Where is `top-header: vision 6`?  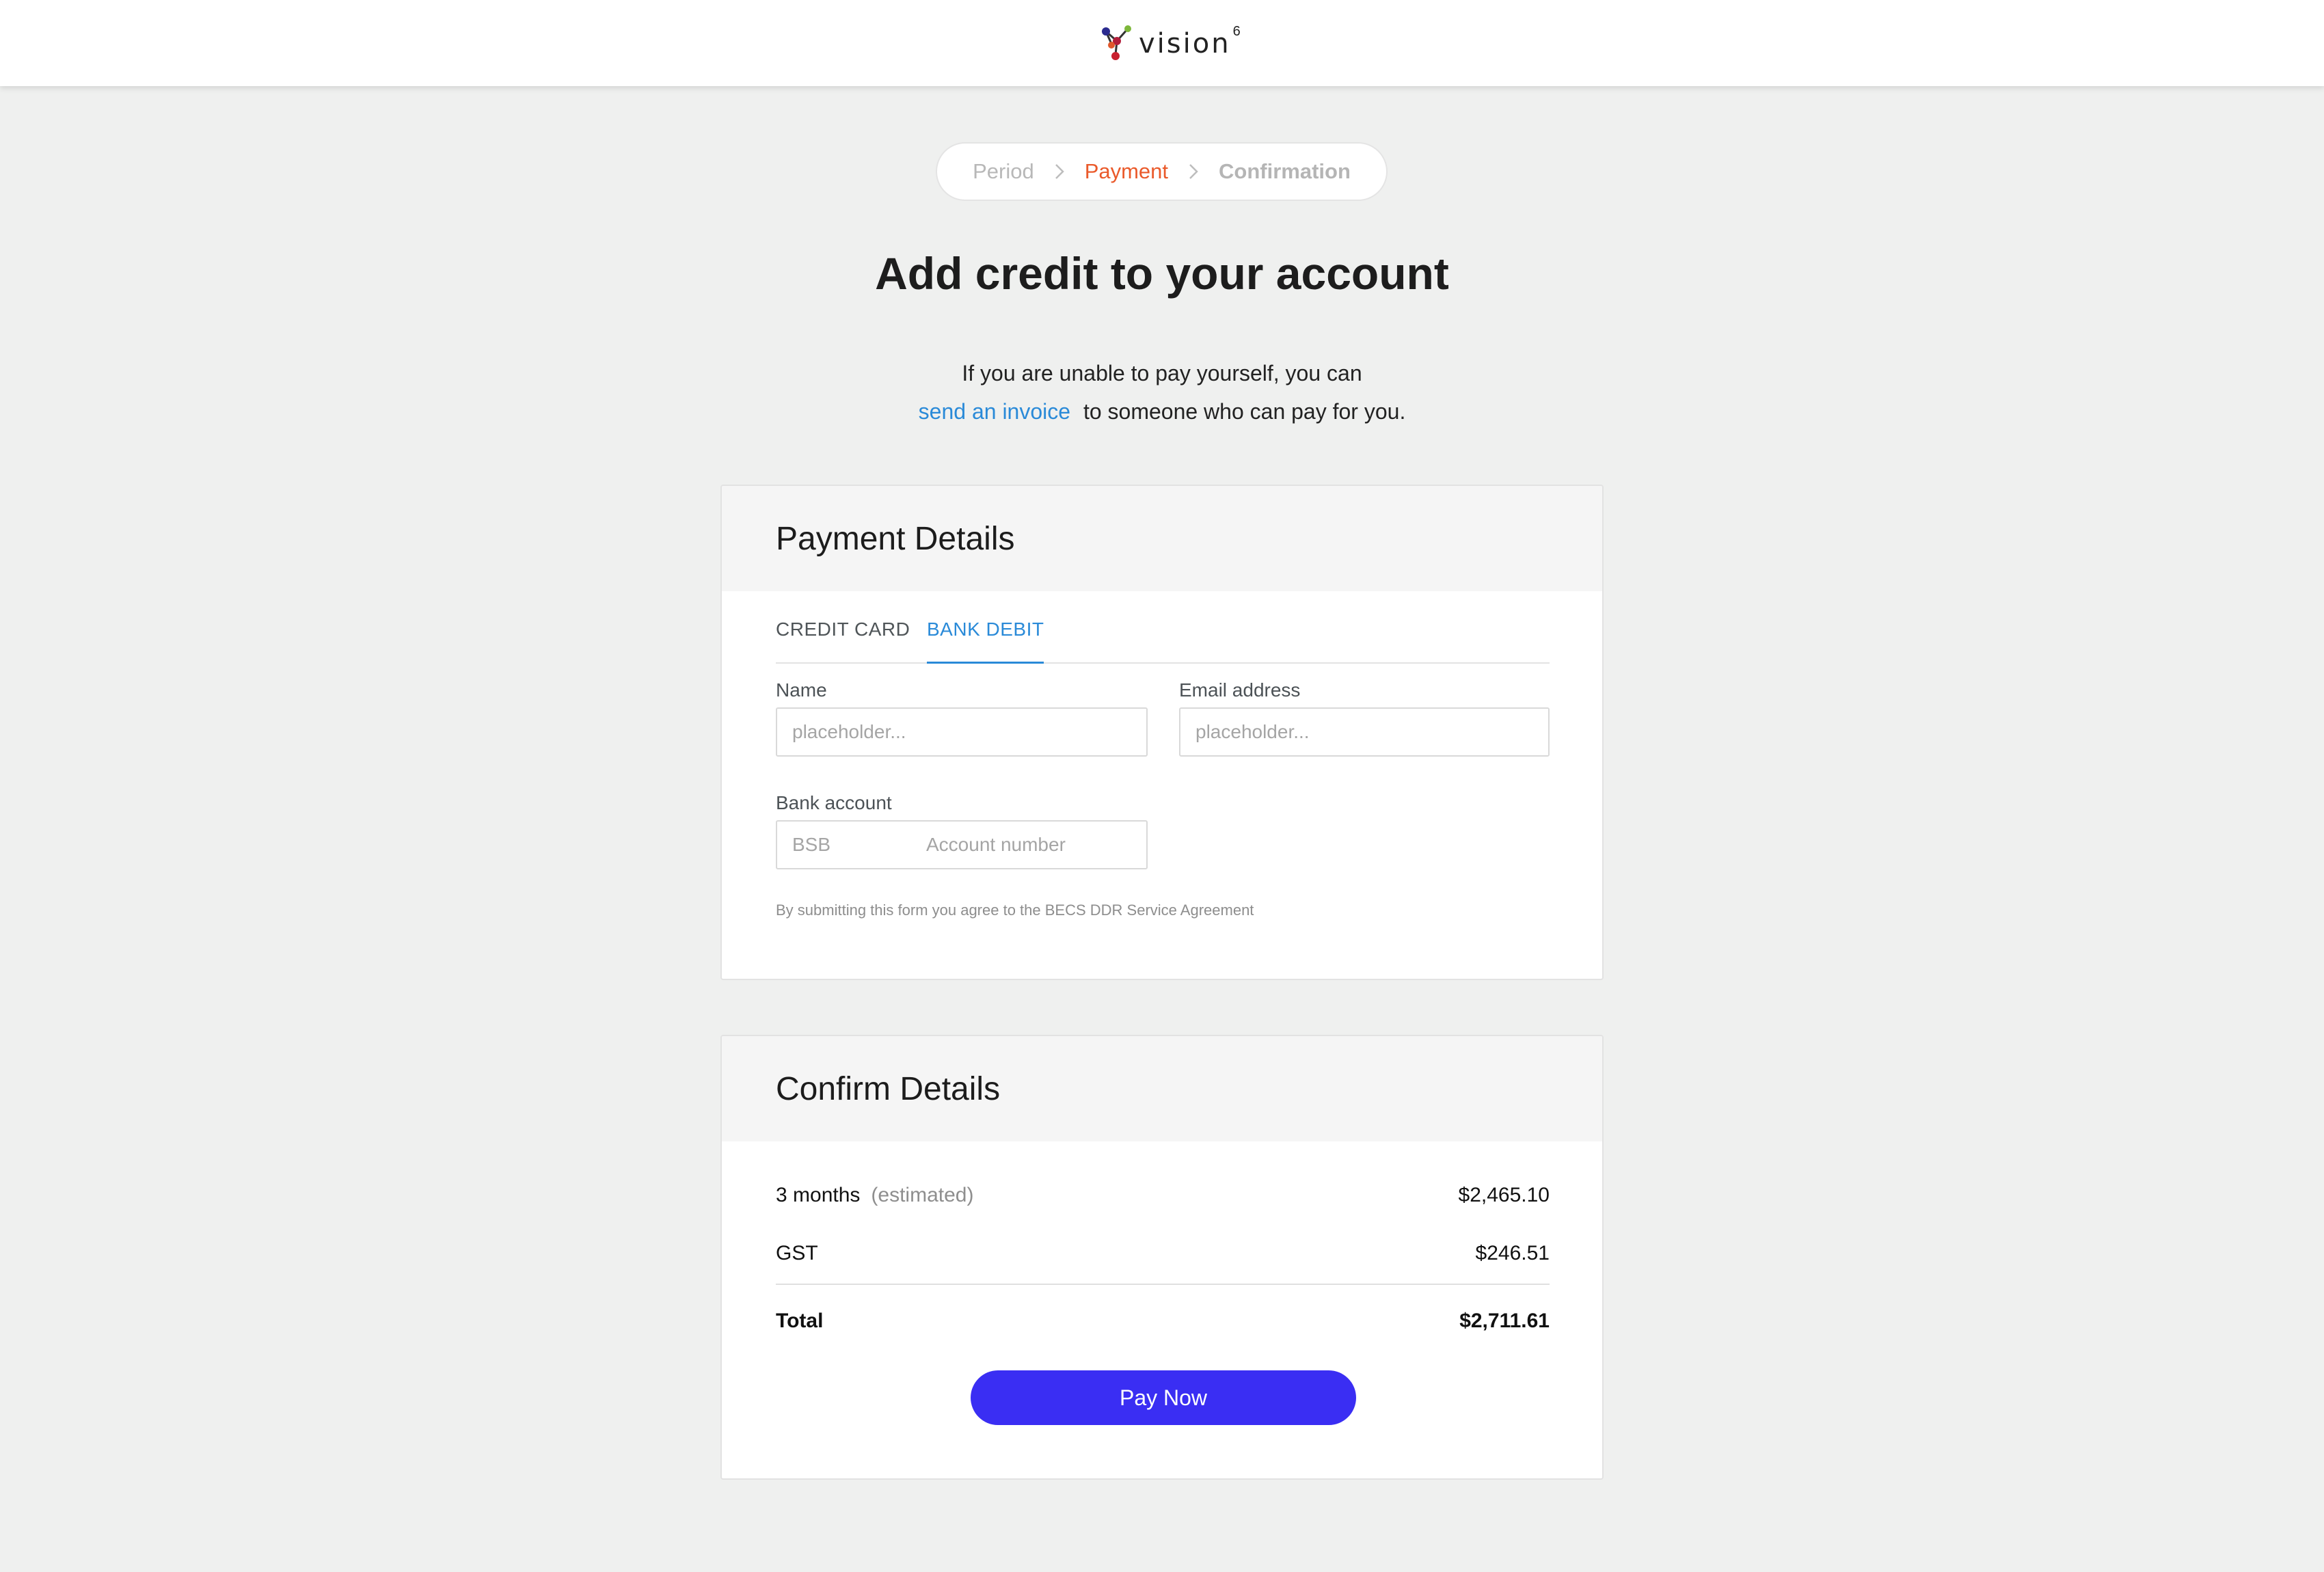
top-header: vision 6 is located at coordinates (1162, 43).